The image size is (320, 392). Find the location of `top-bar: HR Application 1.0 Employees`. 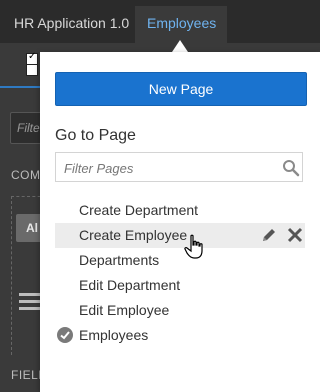

top-bar: HR Application 1.0 Employees is located at coordinates (160, 21).